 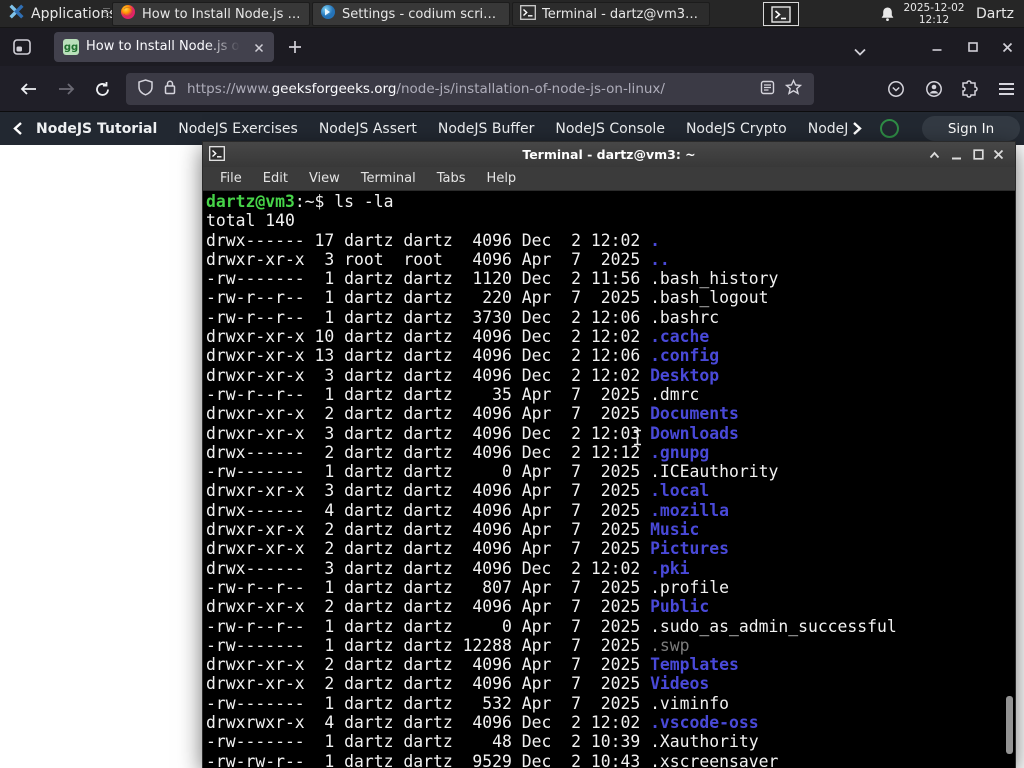 What do you see at coordinates (973, 47) in the screenshot?
I see `window-maximize-button` at bounding box center [973, 47].